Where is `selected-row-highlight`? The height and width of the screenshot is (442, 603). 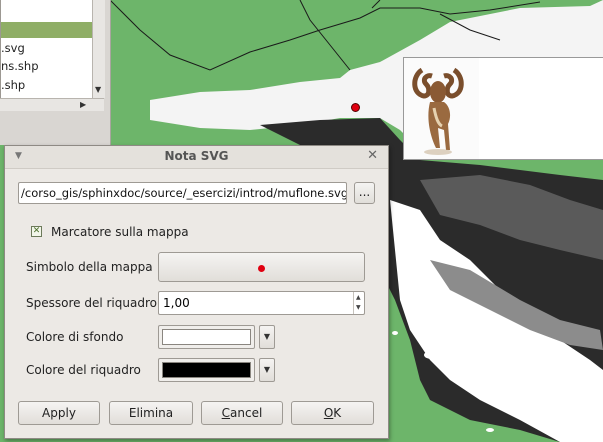
selected-row-highlight is located at coordinates (47, 30).